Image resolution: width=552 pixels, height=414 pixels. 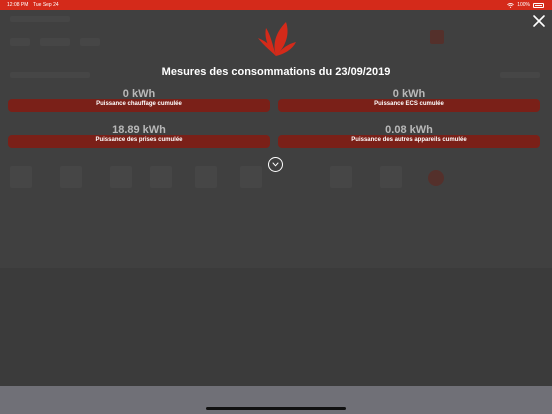 I want to click on wifi-icon, so click(x=511, y=5).